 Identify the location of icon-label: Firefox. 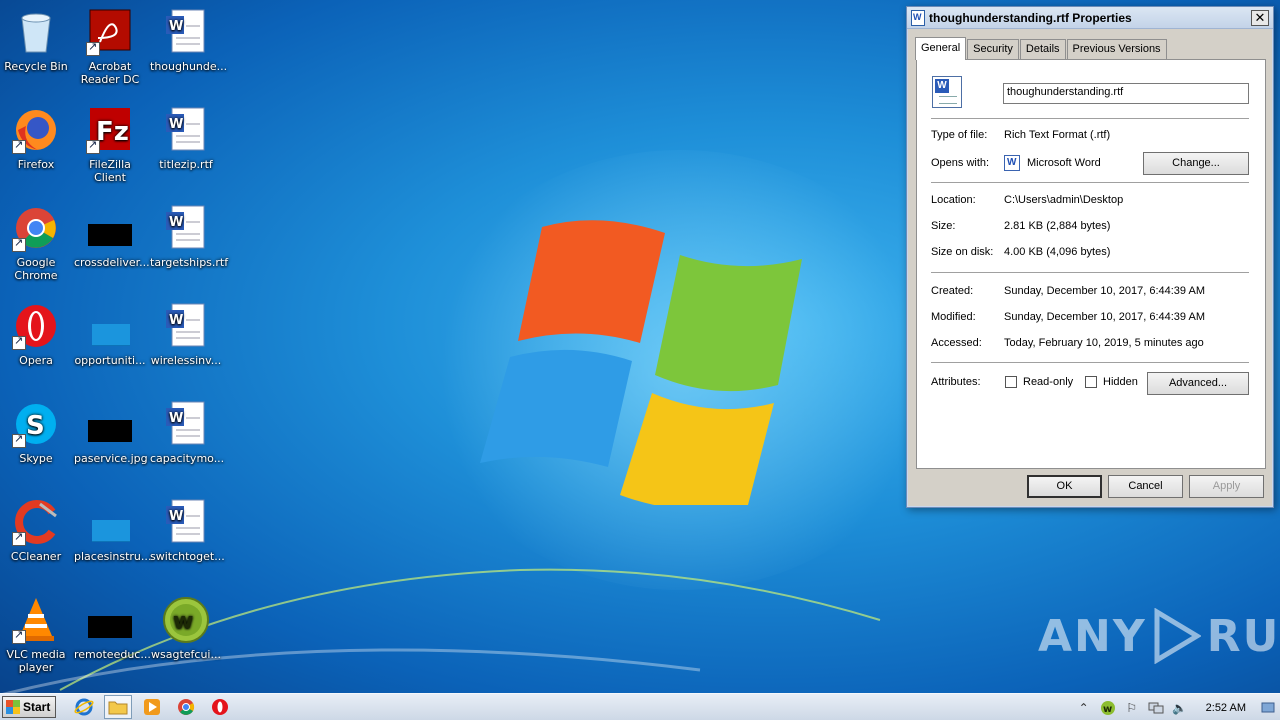
(36, 164).